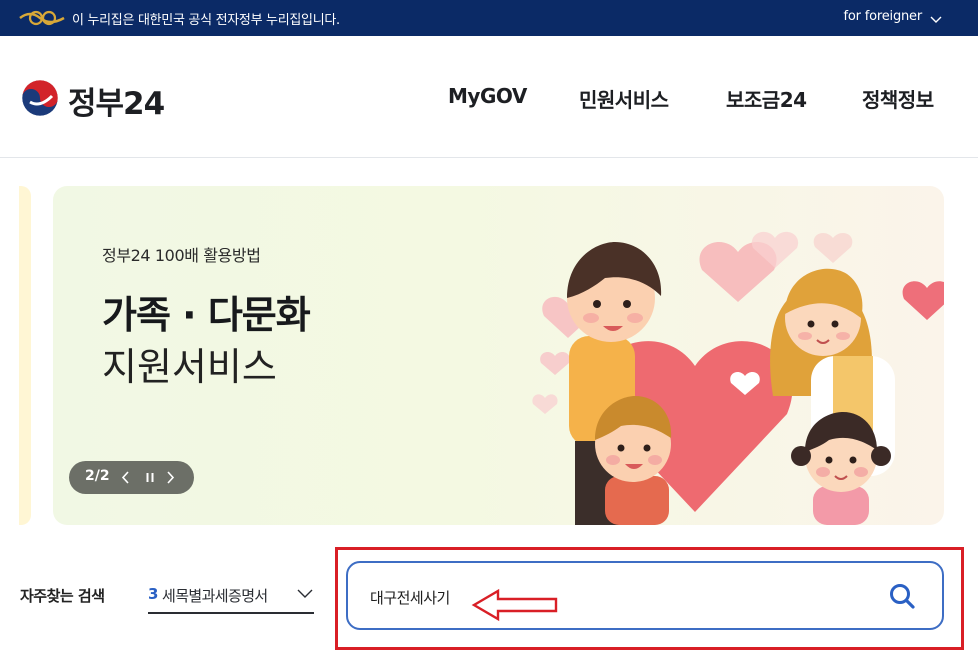  I want to click on frequent-search-text: 세목별과세증명서, so click(215, 596).